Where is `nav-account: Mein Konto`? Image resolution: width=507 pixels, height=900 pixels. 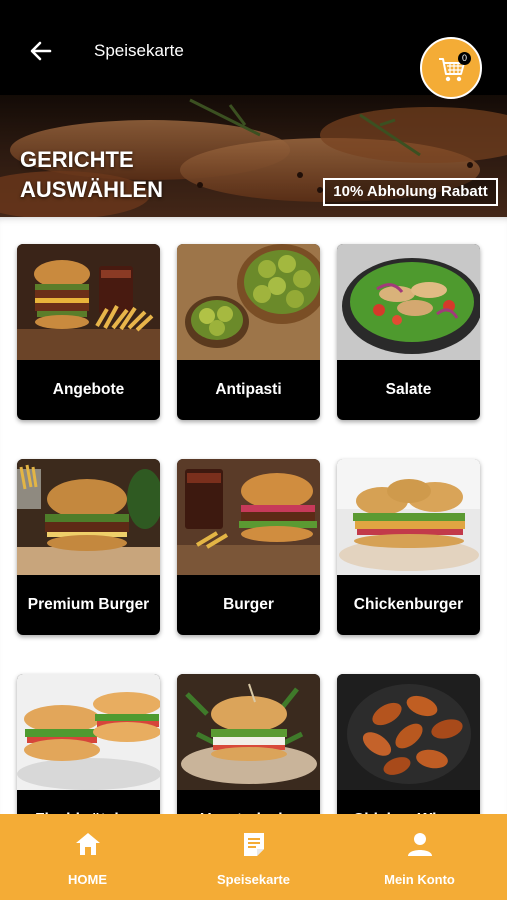 nav-account: Mein Konto is located at coordinates (419, 857).